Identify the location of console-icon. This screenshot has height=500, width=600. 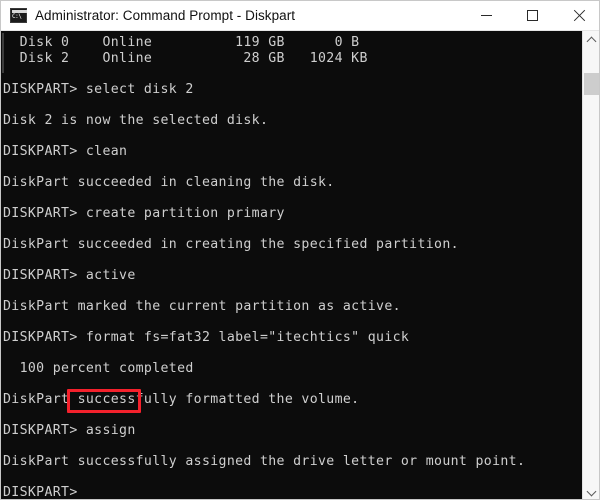
(18, 15).